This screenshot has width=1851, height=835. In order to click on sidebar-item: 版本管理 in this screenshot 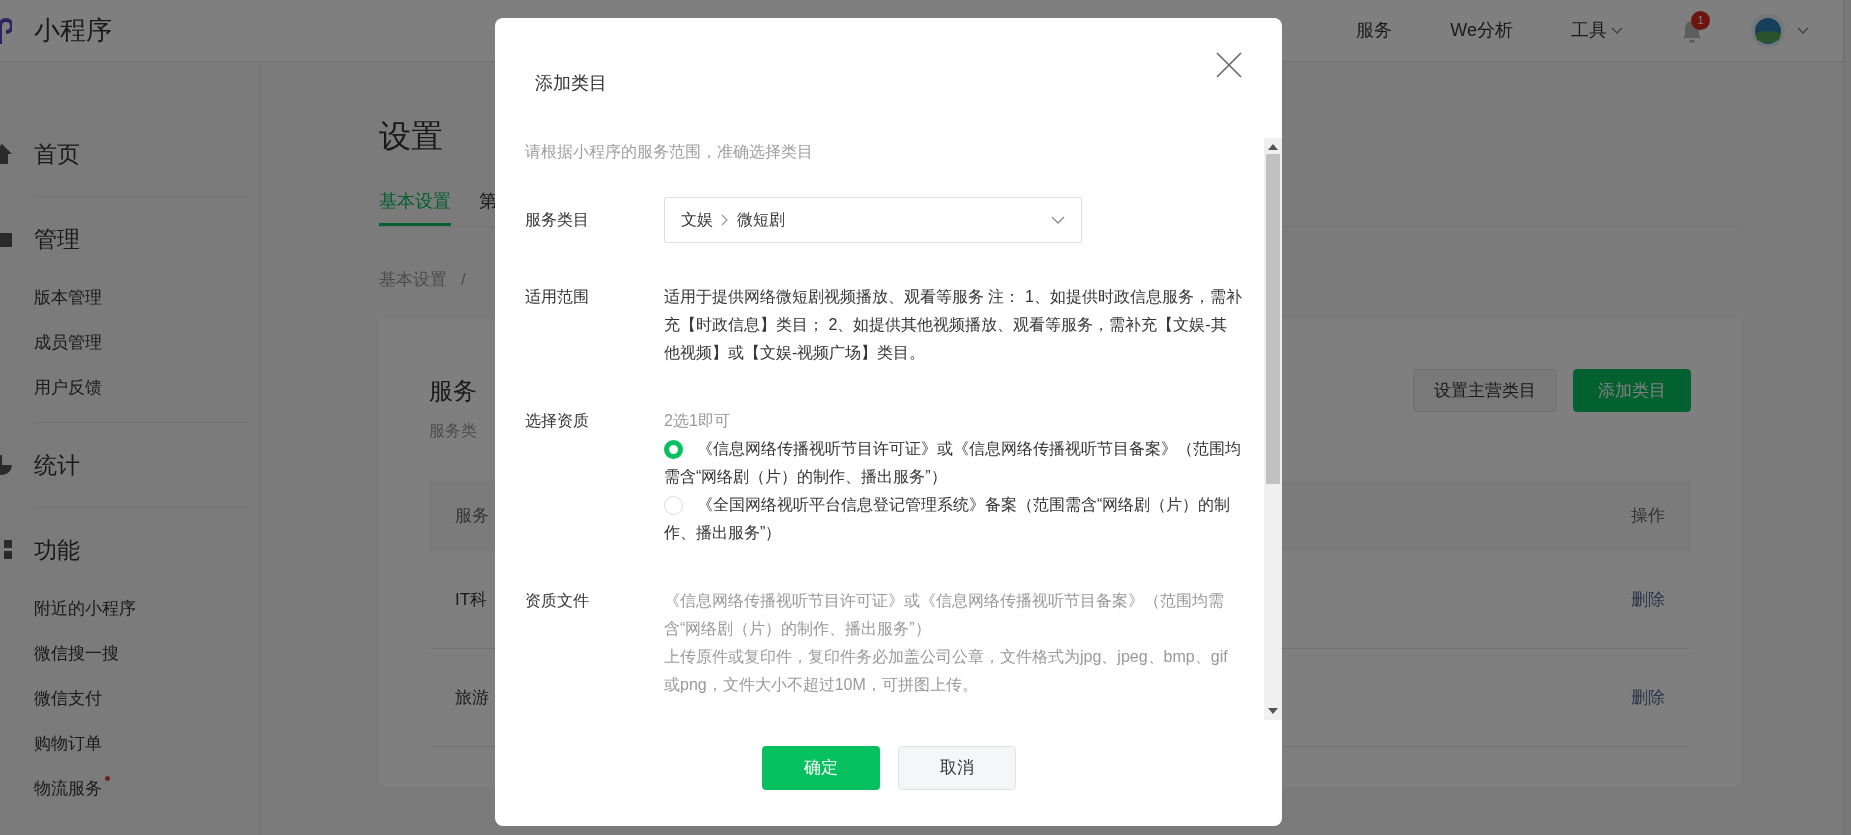, I will do `click(68, 297)`.